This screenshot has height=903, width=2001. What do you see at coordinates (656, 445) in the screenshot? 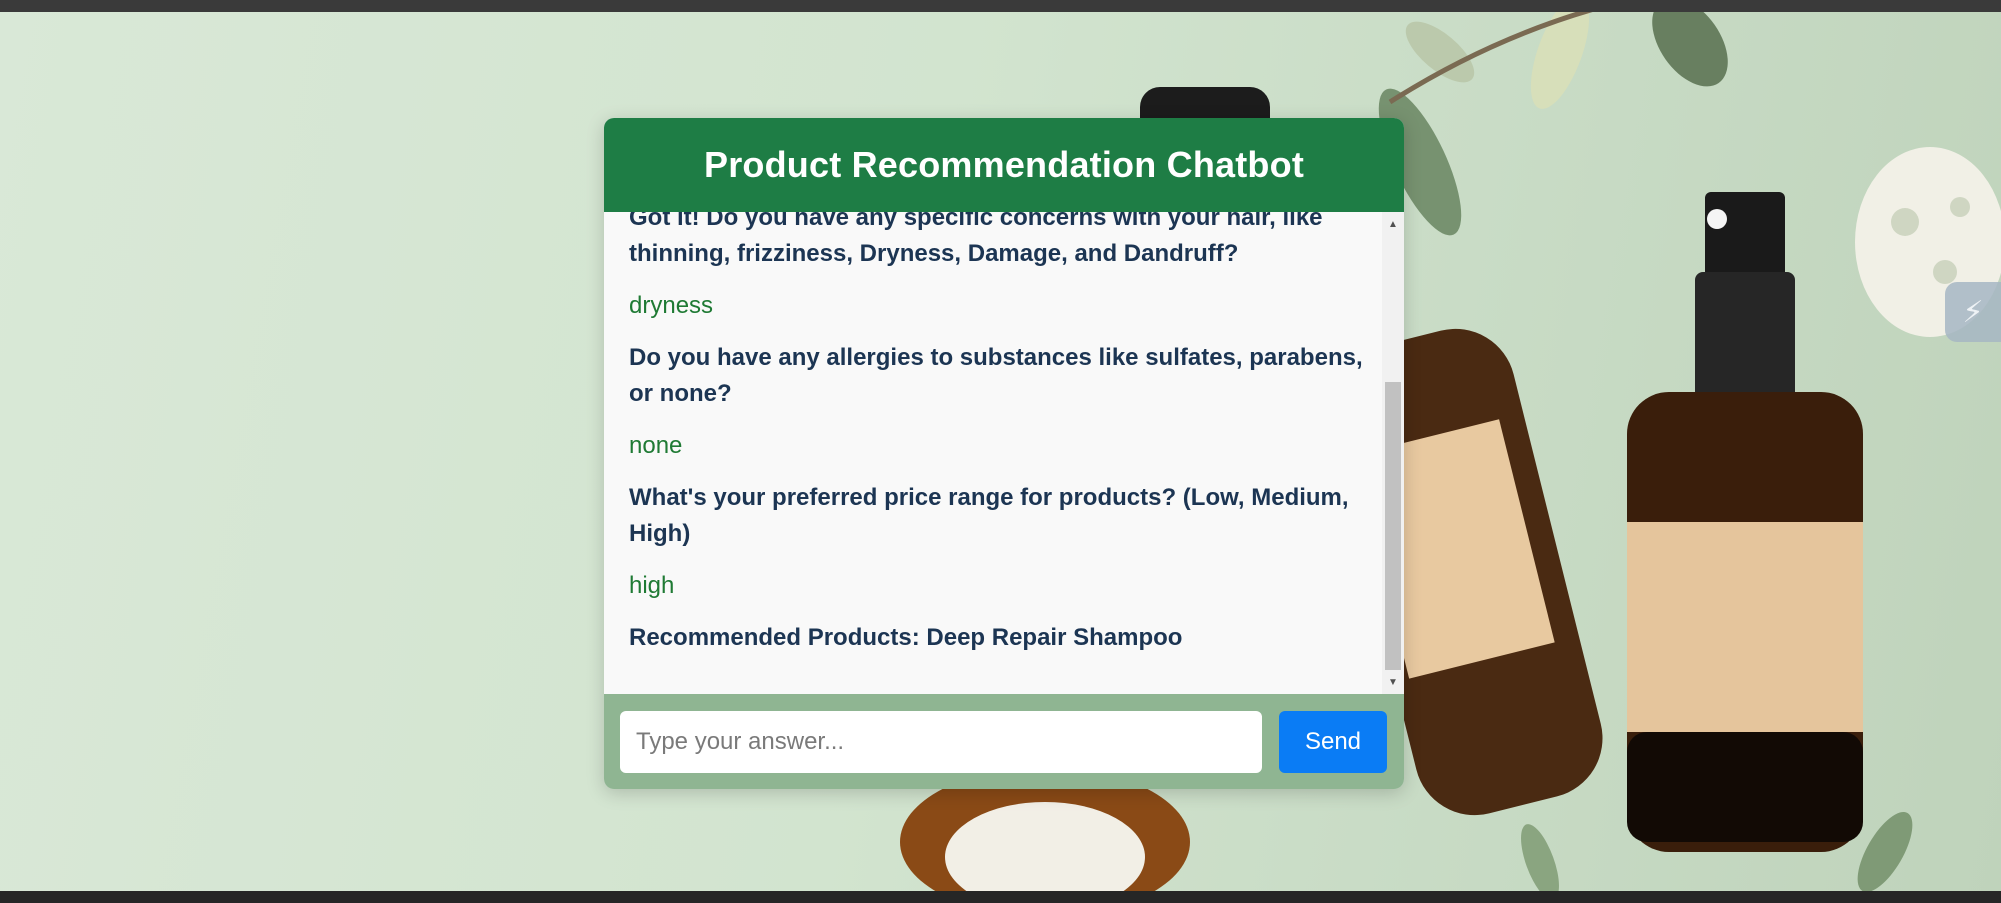
I see `user-message: none` at bounding box center [656, 445].